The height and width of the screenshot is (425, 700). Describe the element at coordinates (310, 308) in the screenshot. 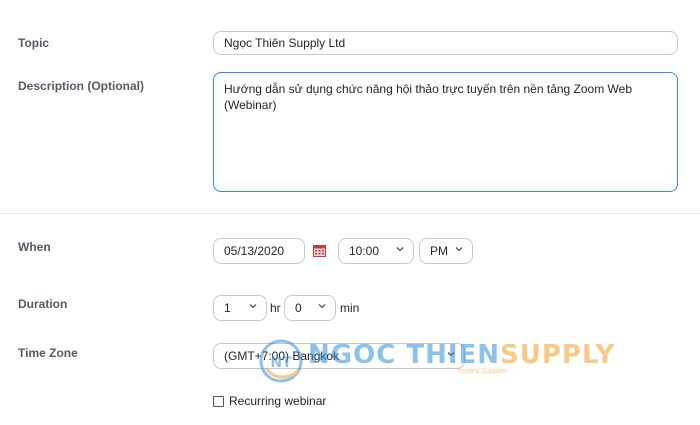

I see `duration-minutes-select: 0` at that location.